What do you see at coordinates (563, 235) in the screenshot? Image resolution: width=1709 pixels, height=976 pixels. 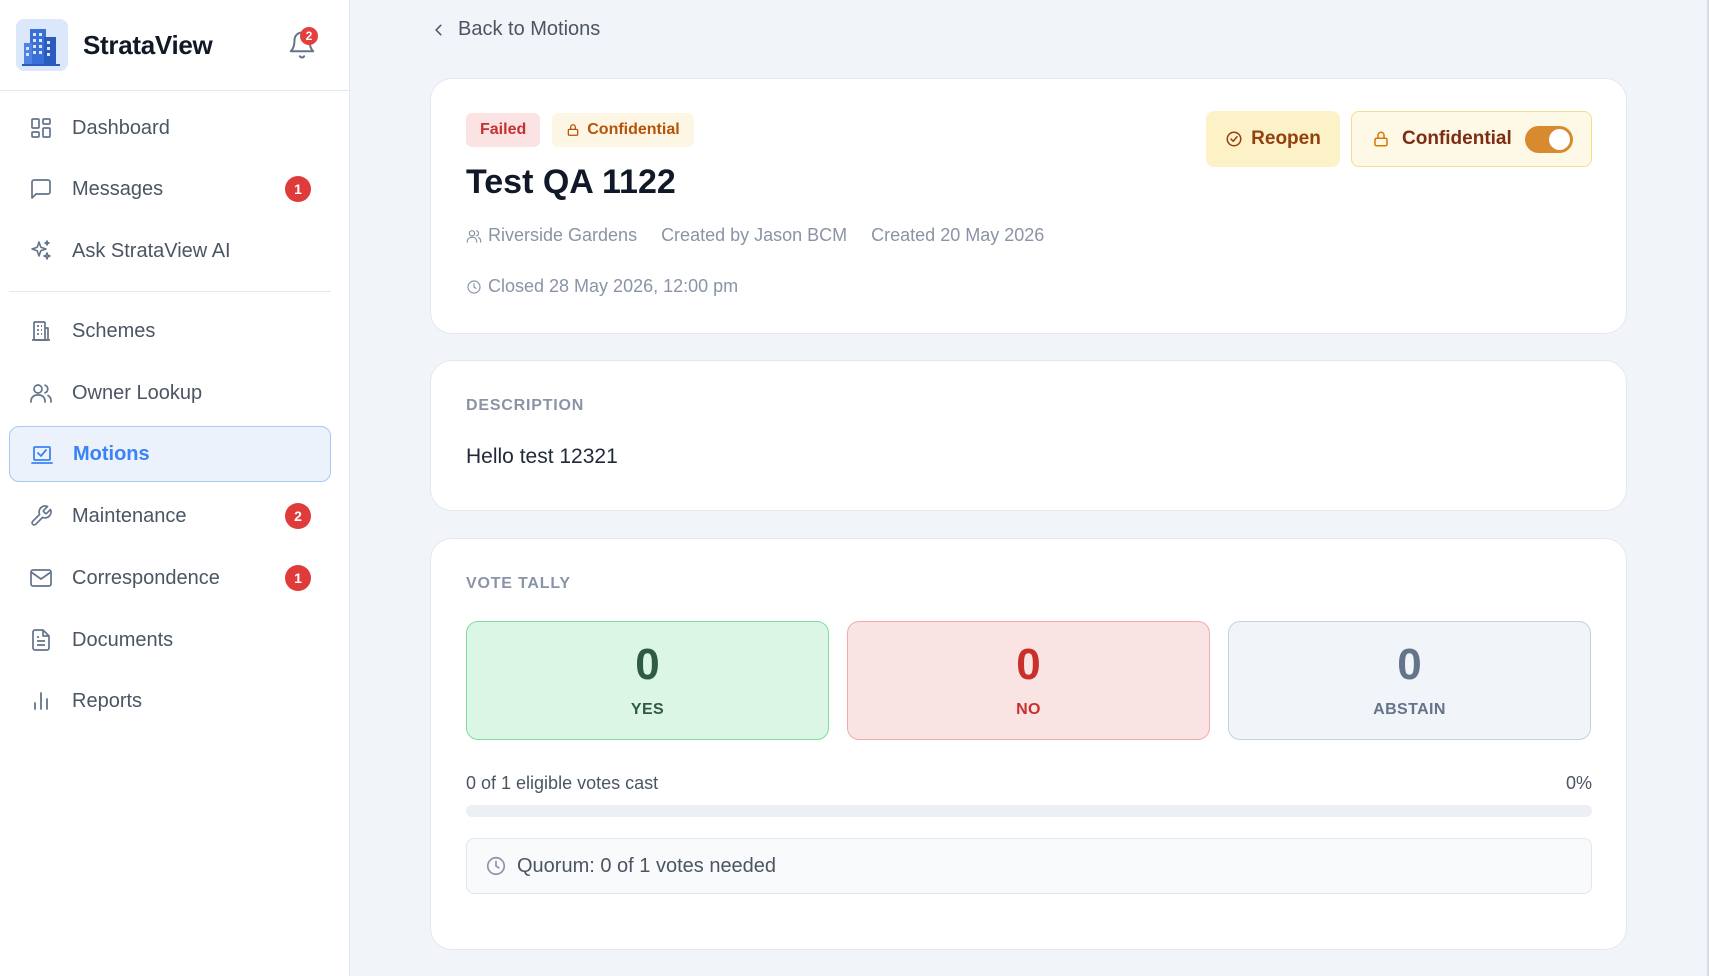 I see `scheme-name: Riverside Gardens` at bounding box center [563, 235].